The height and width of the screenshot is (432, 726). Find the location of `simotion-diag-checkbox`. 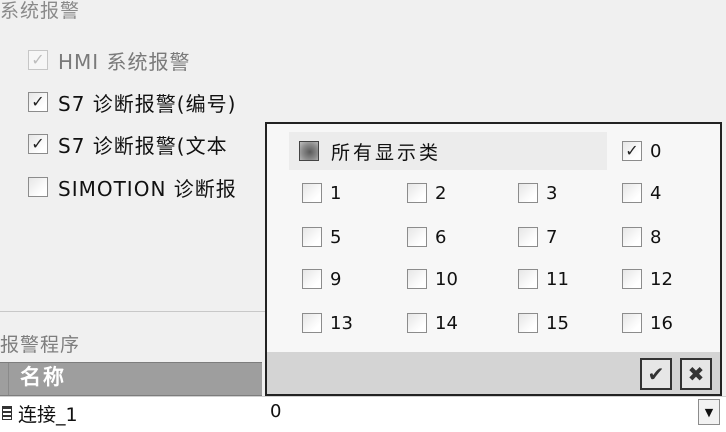

simotion-diag-checkbox is located at coordinates (38, 187).